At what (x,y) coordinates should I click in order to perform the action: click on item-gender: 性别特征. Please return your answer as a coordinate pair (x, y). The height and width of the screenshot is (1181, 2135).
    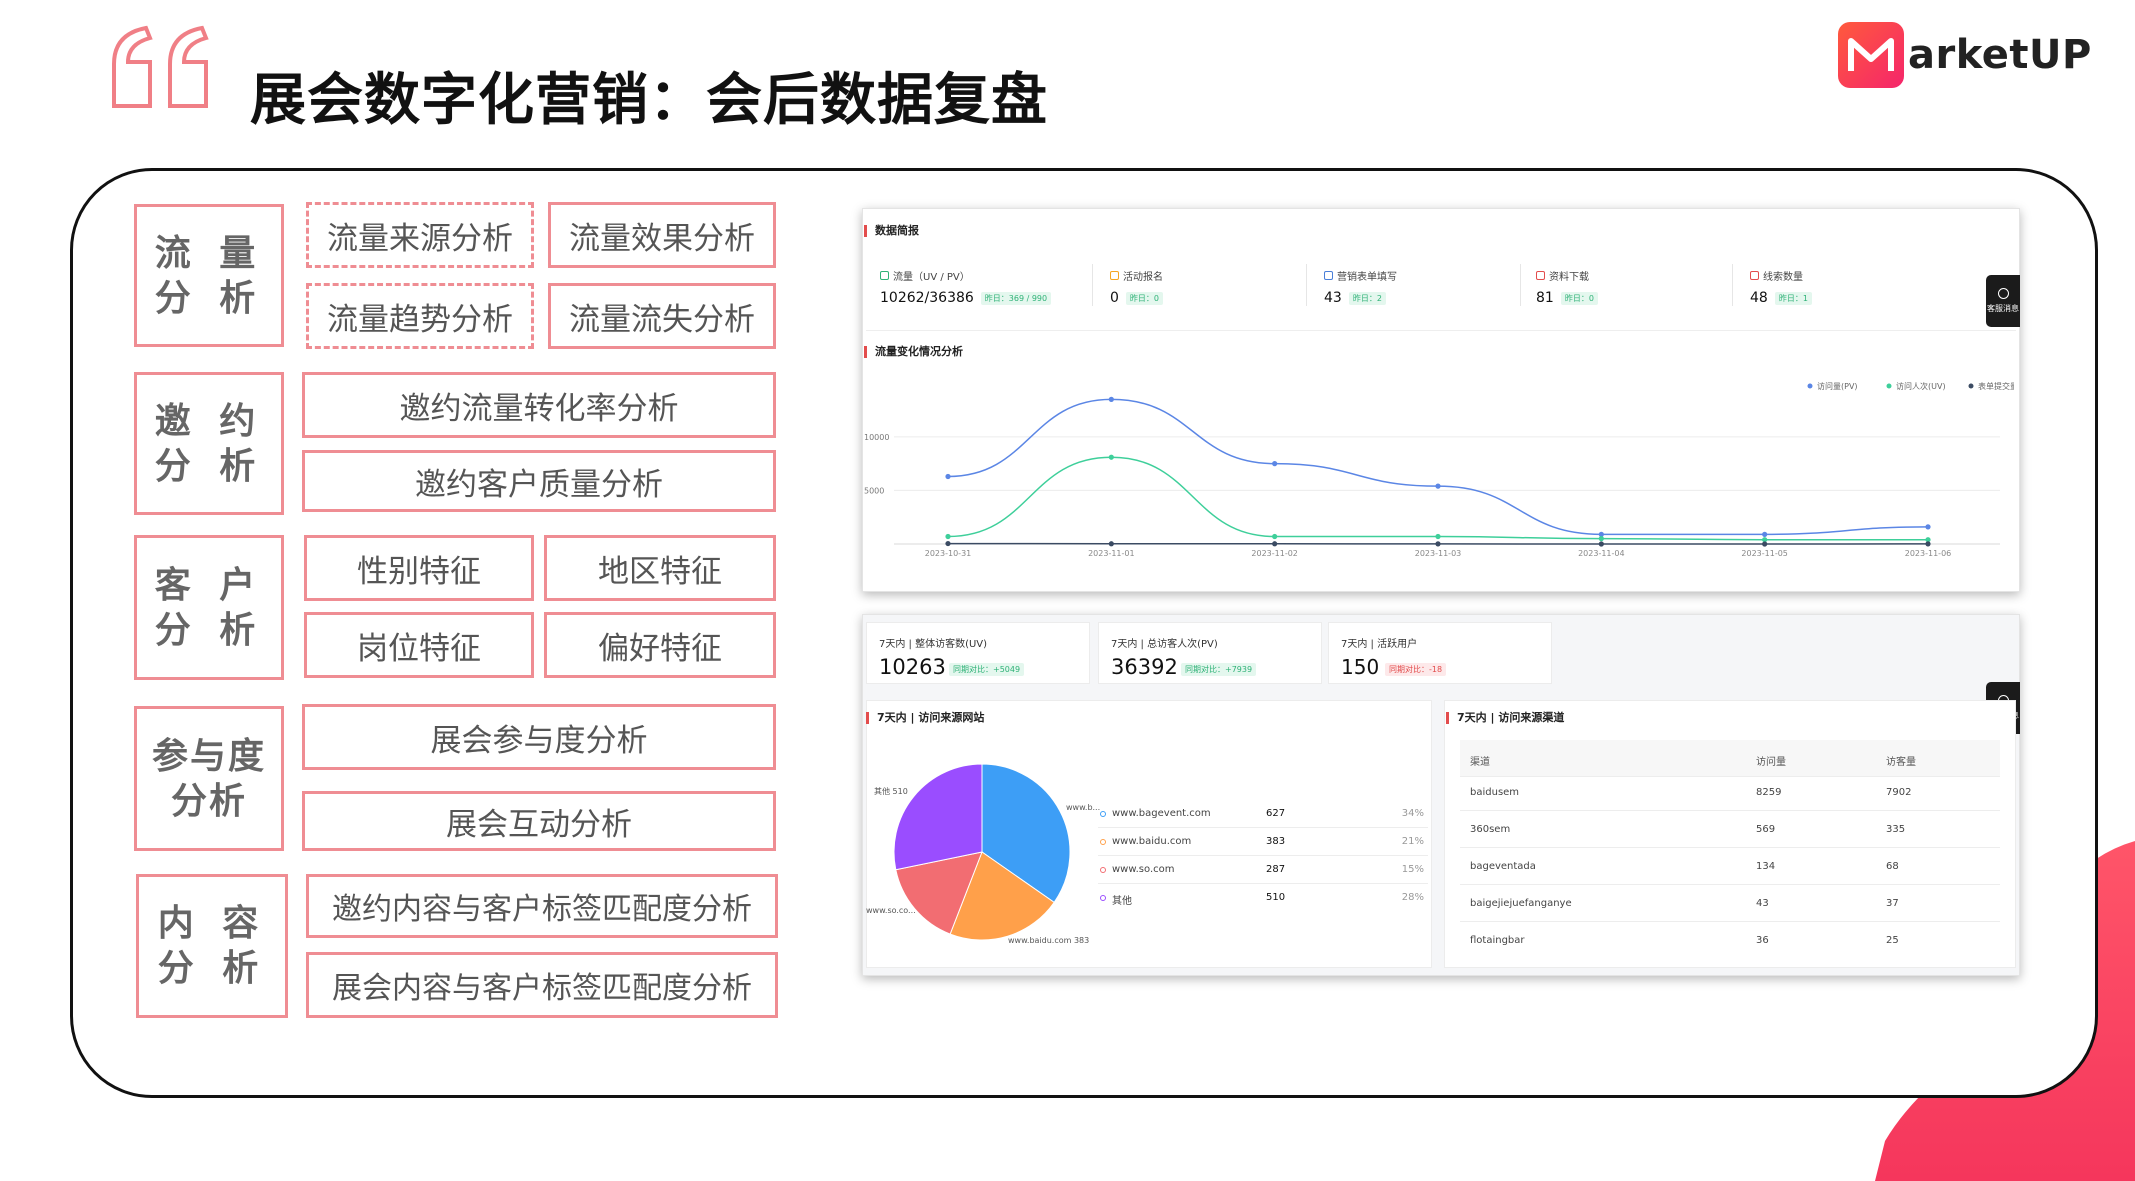
    Looking at the image, I should click on (419, 568).